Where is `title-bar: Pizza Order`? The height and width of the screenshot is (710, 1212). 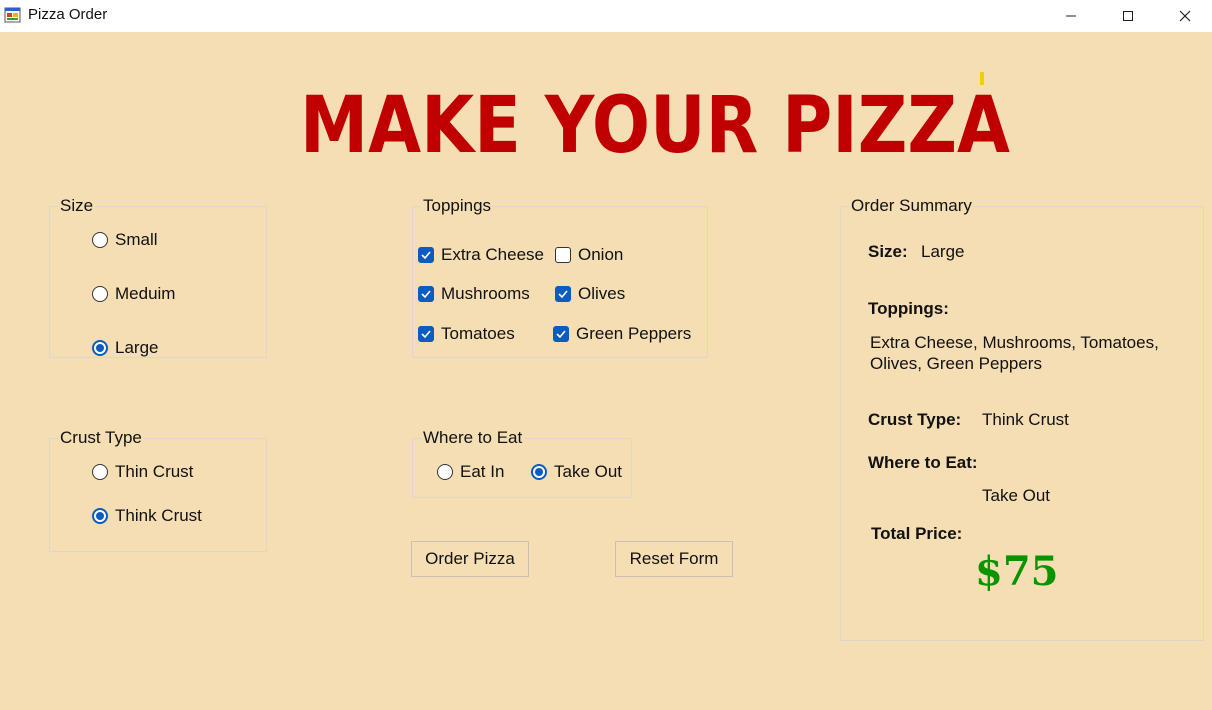 title-bar: Pizza Order is located at coordinates (606, 16).